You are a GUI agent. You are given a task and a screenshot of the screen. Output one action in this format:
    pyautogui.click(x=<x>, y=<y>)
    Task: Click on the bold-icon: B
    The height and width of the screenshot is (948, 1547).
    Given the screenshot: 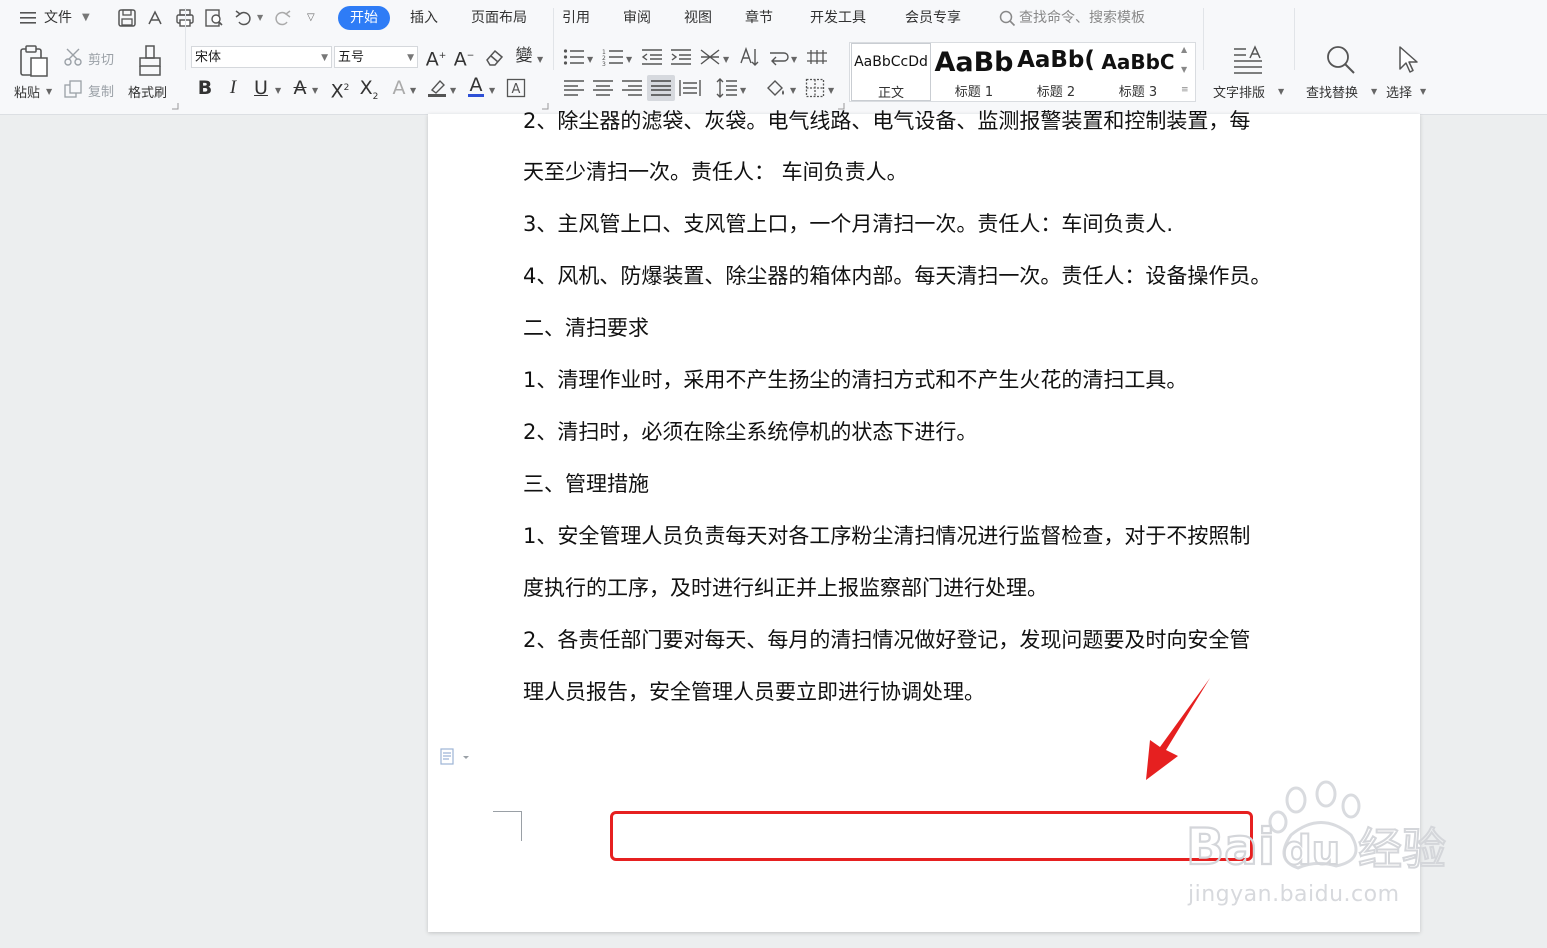 What is the action you would take?
    pyautogui.click(x=205, y=88)
    